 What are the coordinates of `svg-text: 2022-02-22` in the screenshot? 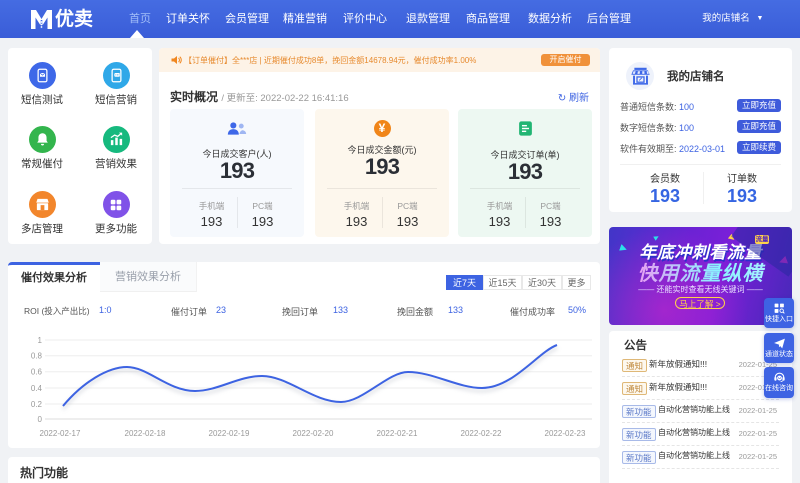 It's located at (481, 433).